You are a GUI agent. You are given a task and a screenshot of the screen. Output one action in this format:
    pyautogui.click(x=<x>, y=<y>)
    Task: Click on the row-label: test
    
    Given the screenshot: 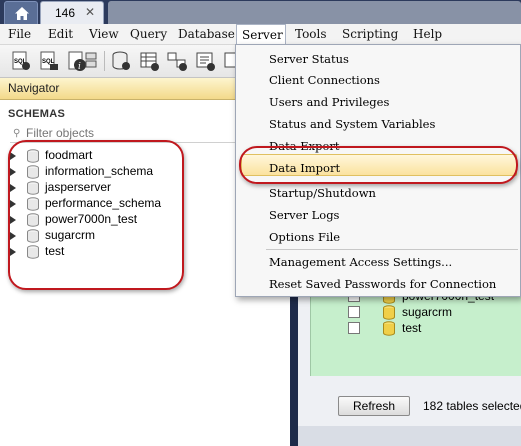 What is the action you would take?
    pyautogui.click(x=412, y=328)
    